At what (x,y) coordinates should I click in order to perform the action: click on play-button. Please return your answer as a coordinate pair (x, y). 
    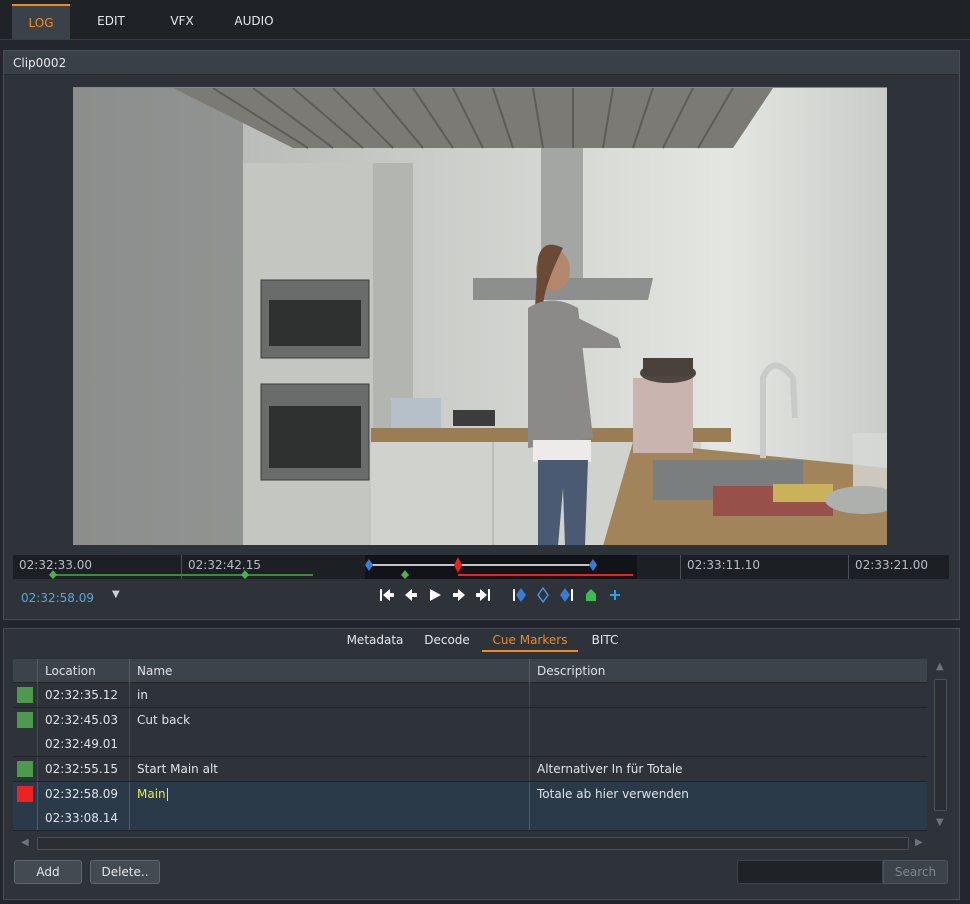
    Looking at the image, I should click on (435, 595).